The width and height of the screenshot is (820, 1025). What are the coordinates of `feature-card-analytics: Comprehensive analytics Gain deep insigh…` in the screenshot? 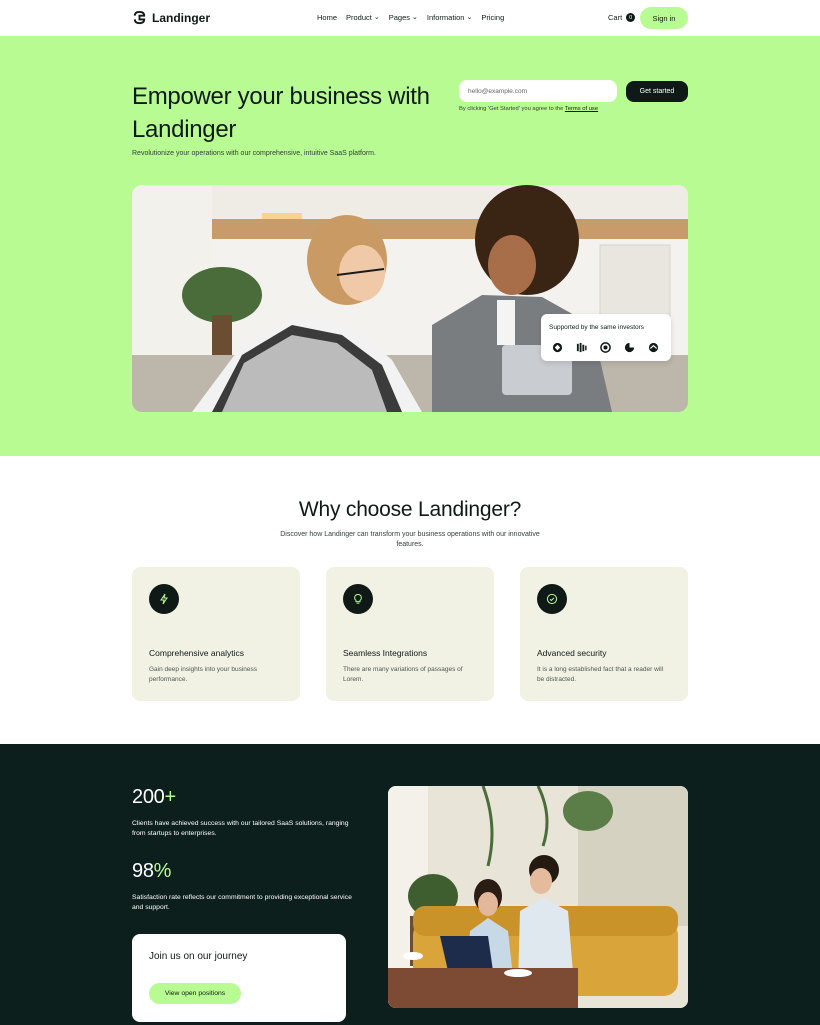 It's located at (216, 634).